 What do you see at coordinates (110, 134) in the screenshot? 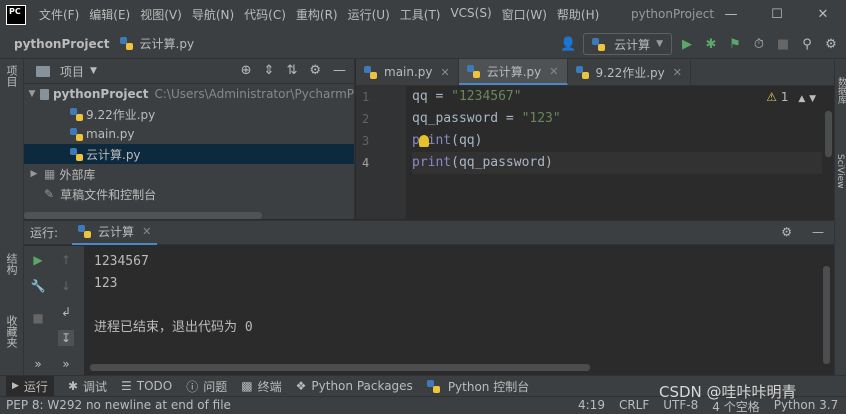
I see `tree-file-label: main.py` at bounding box center [110, 134].